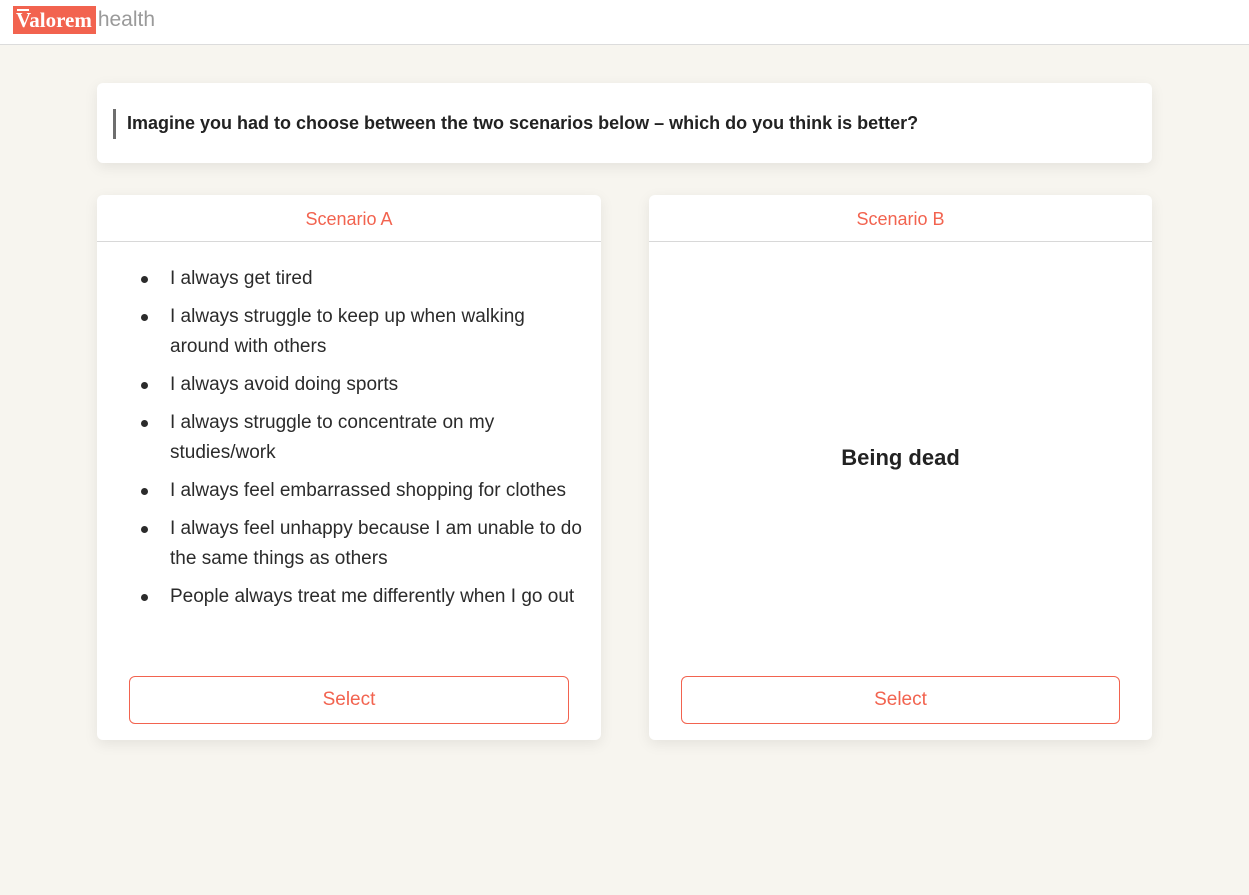 Image resolution: width=1249 pixels, height=895 pixels. What do you see at coordinates (364, 385) in the screenshot?
I see `list-item: I always avoid doing sports` at bounding box center [364, 385].